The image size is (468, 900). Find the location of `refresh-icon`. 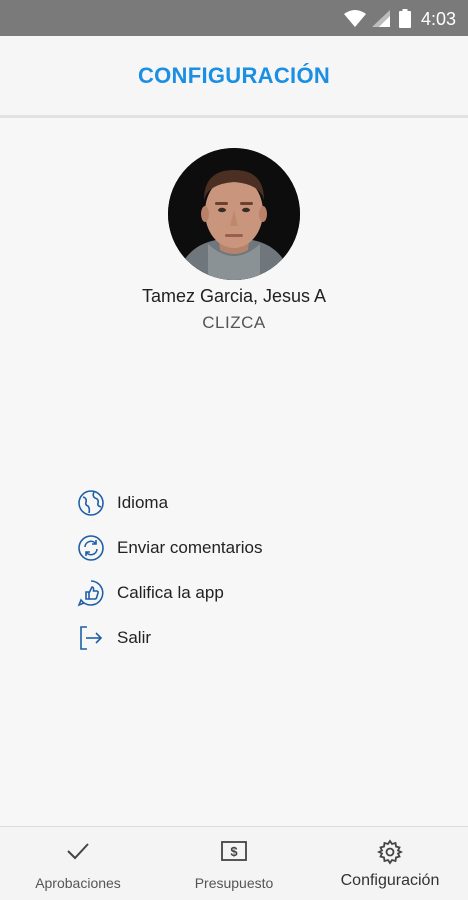

refresh-icon is located at coordinates (91, 548).